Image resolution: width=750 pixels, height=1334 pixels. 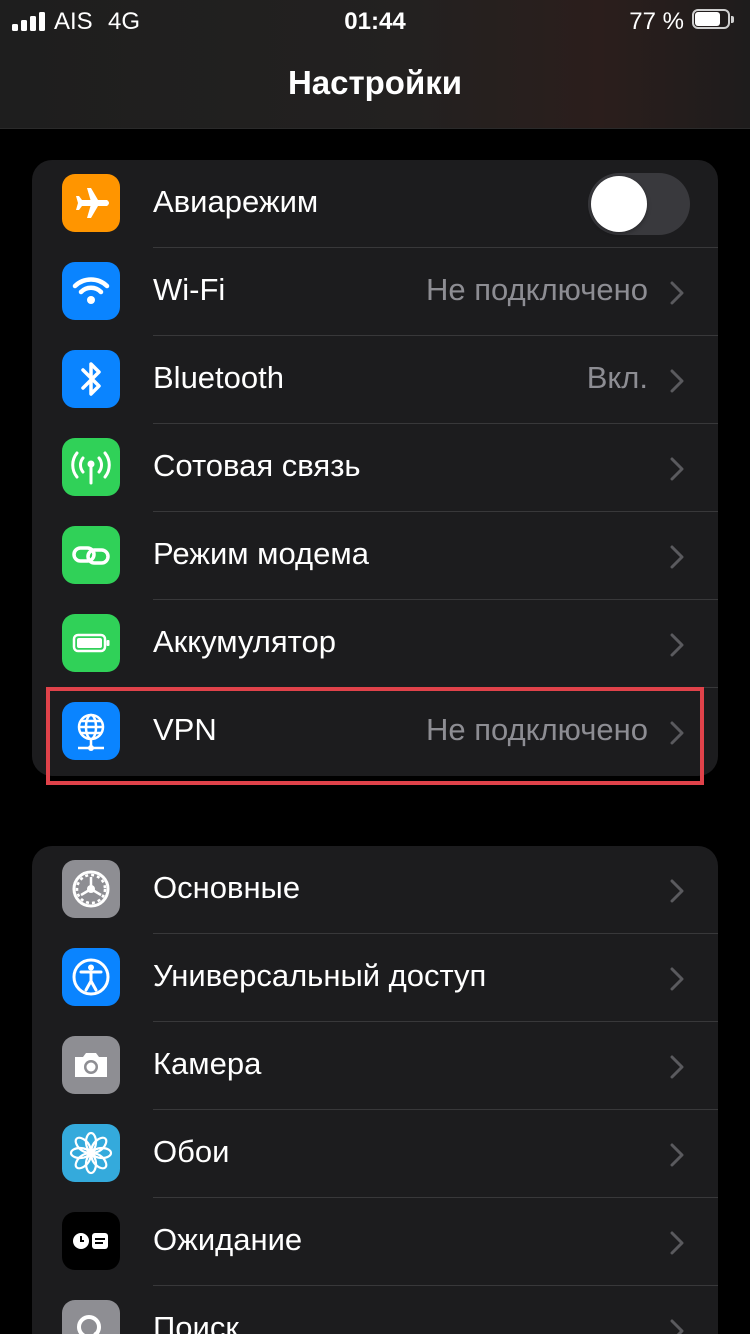 I want to click on settings-row-label: Универсальный доступ, so click(x=320, y=975).